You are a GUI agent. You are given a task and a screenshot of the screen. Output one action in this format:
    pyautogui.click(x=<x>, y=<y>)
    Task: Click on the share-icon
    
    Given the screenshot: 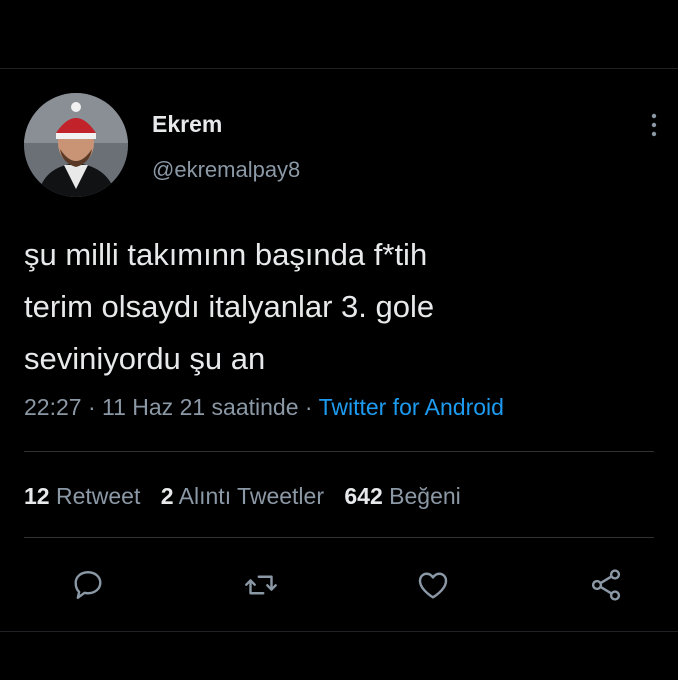 What is the action you would take?
    pyautogui.click(x=606, y=585)
    